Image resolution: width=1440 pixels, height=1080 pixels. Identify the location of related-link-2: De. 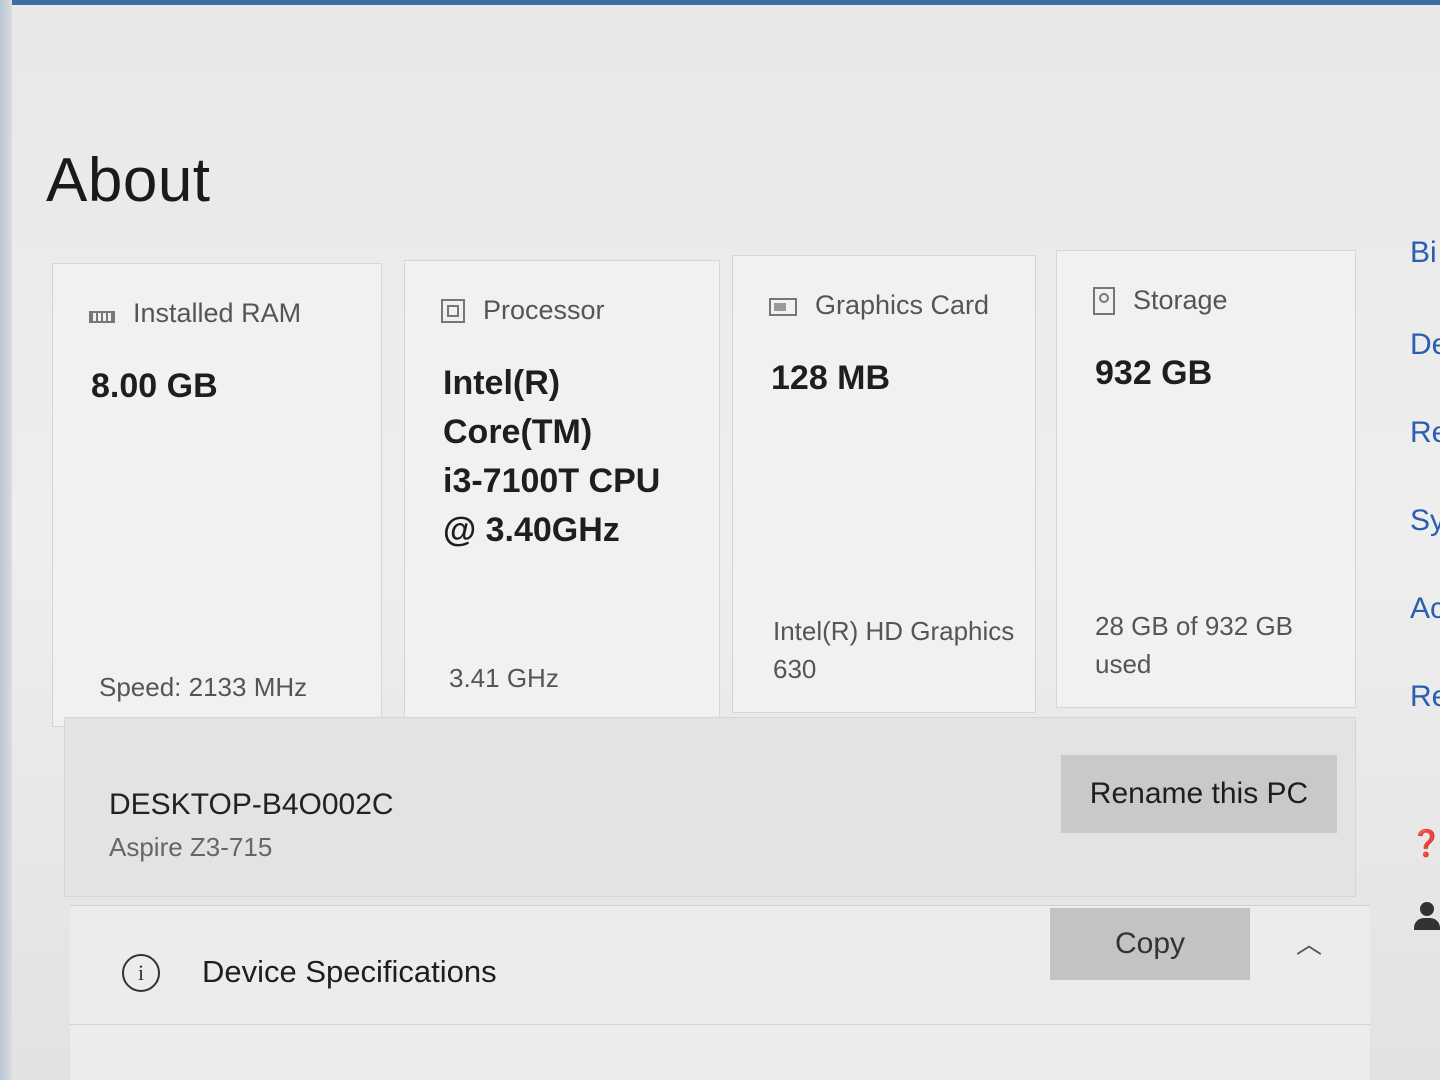
(1425, 345).